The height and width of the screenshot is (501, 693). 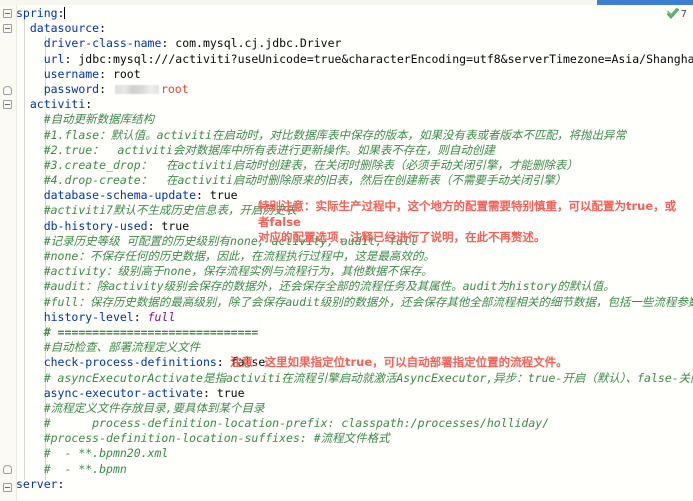 What do you see at coordinates (120, 195) in the screenshot?
I see `yaml-key-database-schema-update: database-schema-update` at bounding box center [120, 195].